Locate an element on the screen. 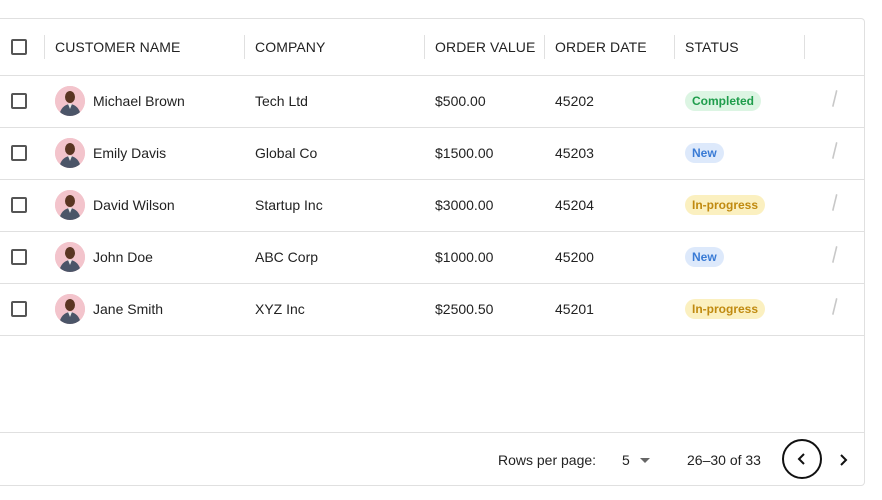 The height and width of the screenshot is (500, 882). chevron-right-icon is located at coordinates (844, 460).